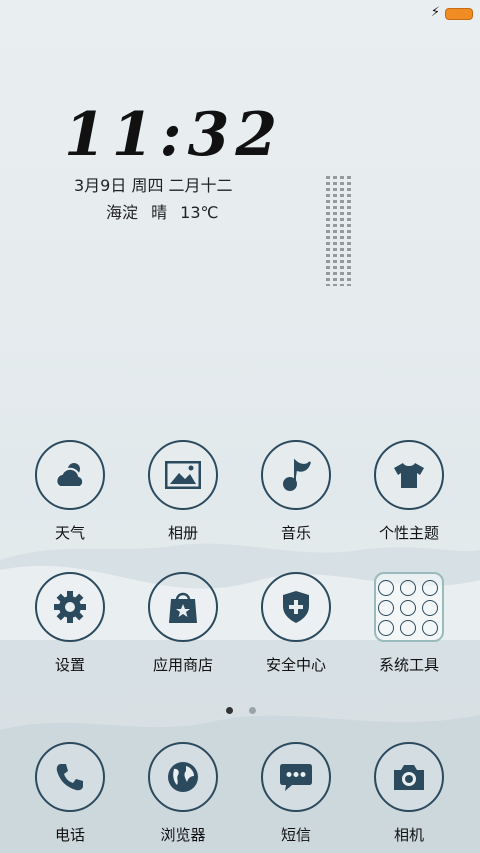 The image size is (480, 853). Describe the element at coordinates (229, 710) in the screenshot. I see `page-dot-active` at that location.